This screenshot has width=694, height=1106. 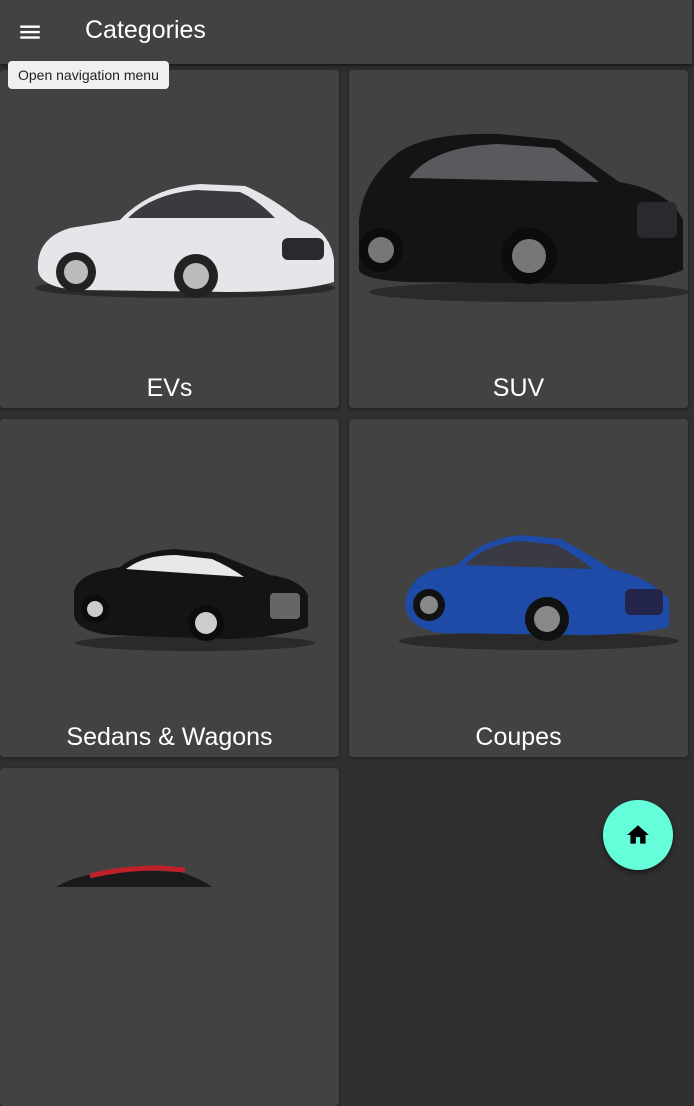 I want to click on menu-button, so click(x=30, y=32).